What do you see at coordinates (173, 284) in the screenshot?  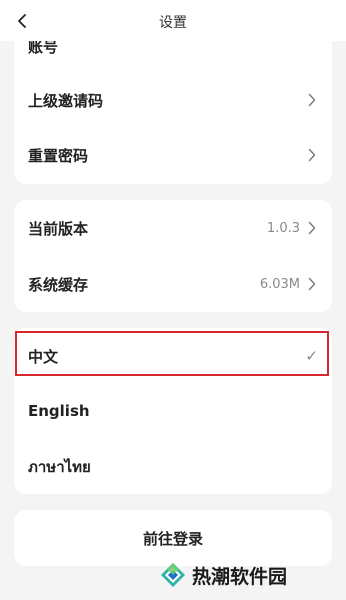 I see `list-item-system-cache: 系统缓存 6.03M` at bounding box center [173, 284].